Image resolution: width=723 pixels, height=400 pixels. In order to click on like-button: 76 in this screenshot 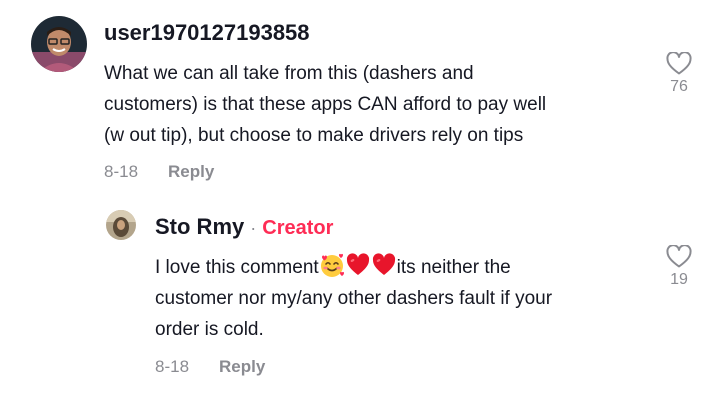, I will do `click(679, 74)`.